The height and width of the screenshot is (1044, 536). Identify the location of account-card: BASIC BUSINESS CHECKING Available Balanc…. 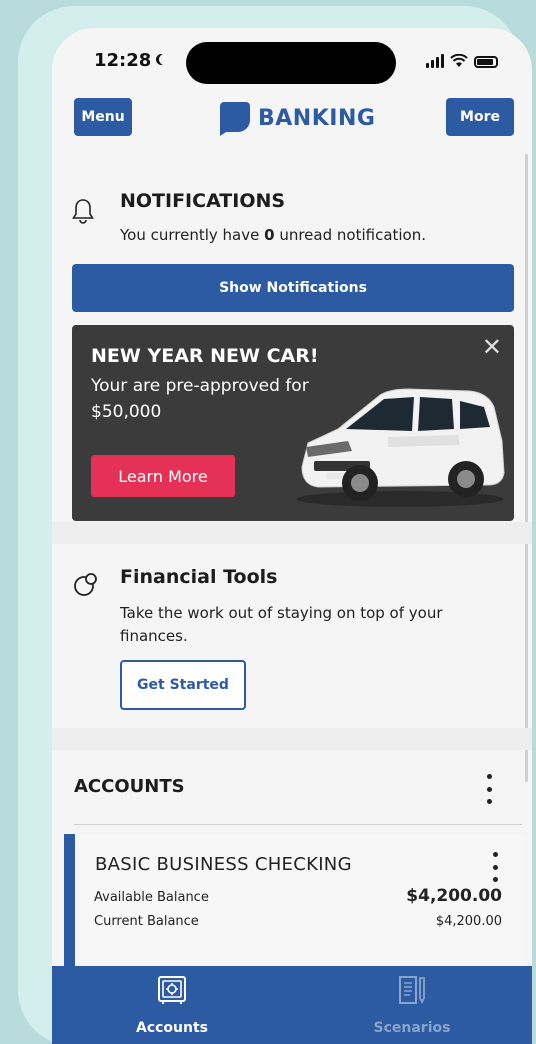
(294, 900).